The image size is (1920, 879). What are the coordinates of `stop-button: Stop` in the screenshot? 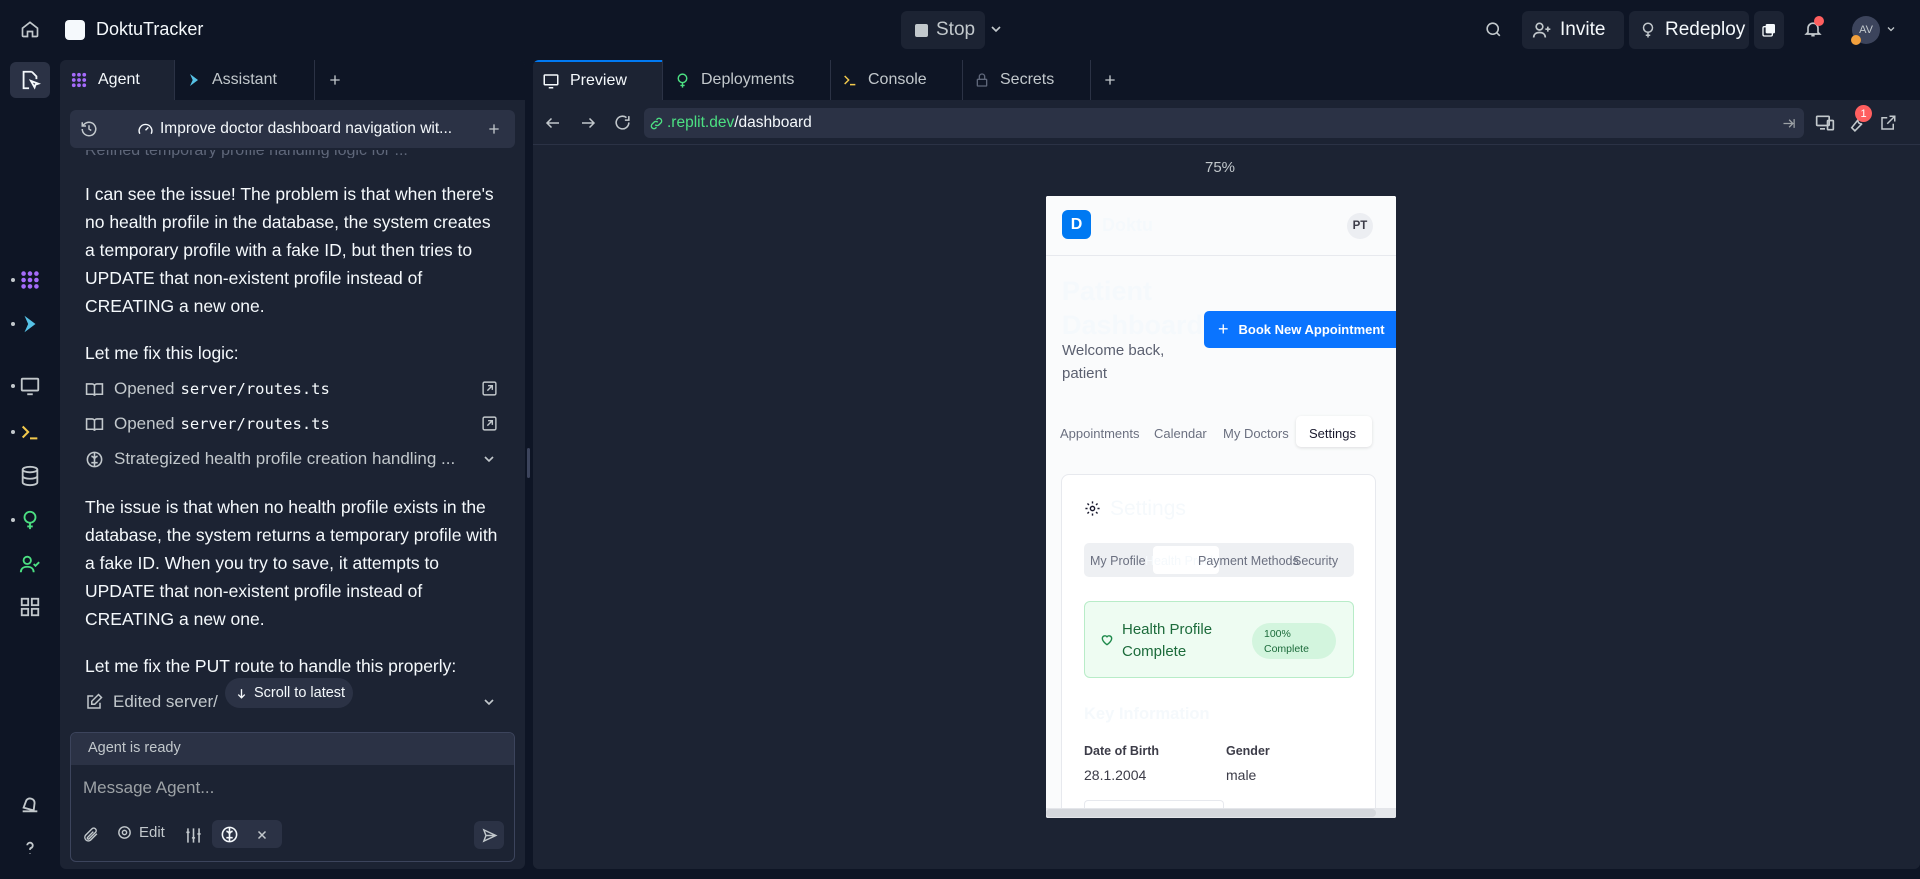 It's located at (943, 30).